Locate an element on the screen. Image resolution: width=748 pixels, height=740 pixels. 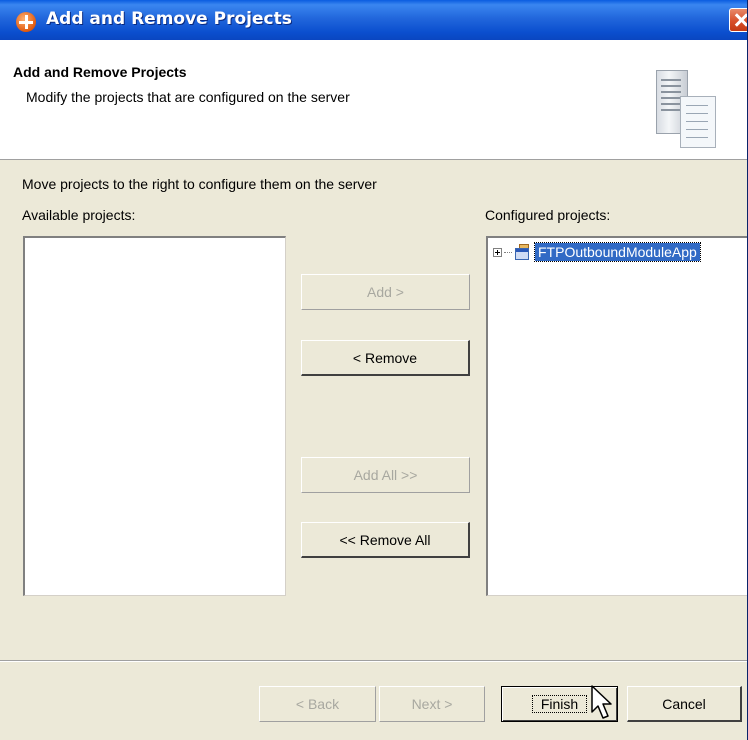
back-button-label: < Back is located at coordinates (317, 704).